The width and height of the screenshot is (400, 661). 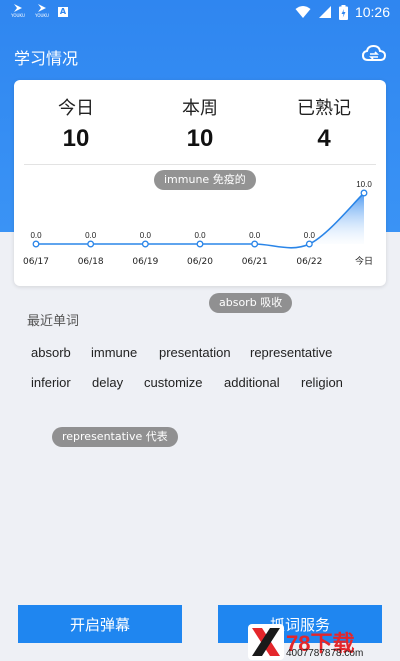 What do you see at coordinates (324, 138) in the screenshot?
I see `stat-value: 4` at bounding box center [324, 138].